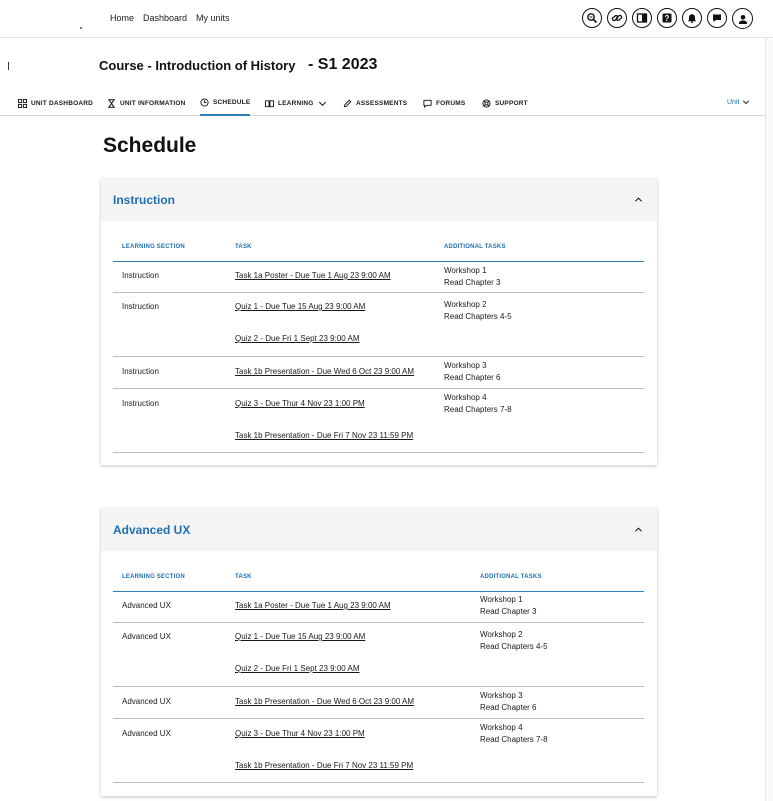 The image size is (773, 801). What do you see at coordinates (511, 103) in the screenshot?
I see `tab-label: SUPPORT` at bounding box center [511, 103].